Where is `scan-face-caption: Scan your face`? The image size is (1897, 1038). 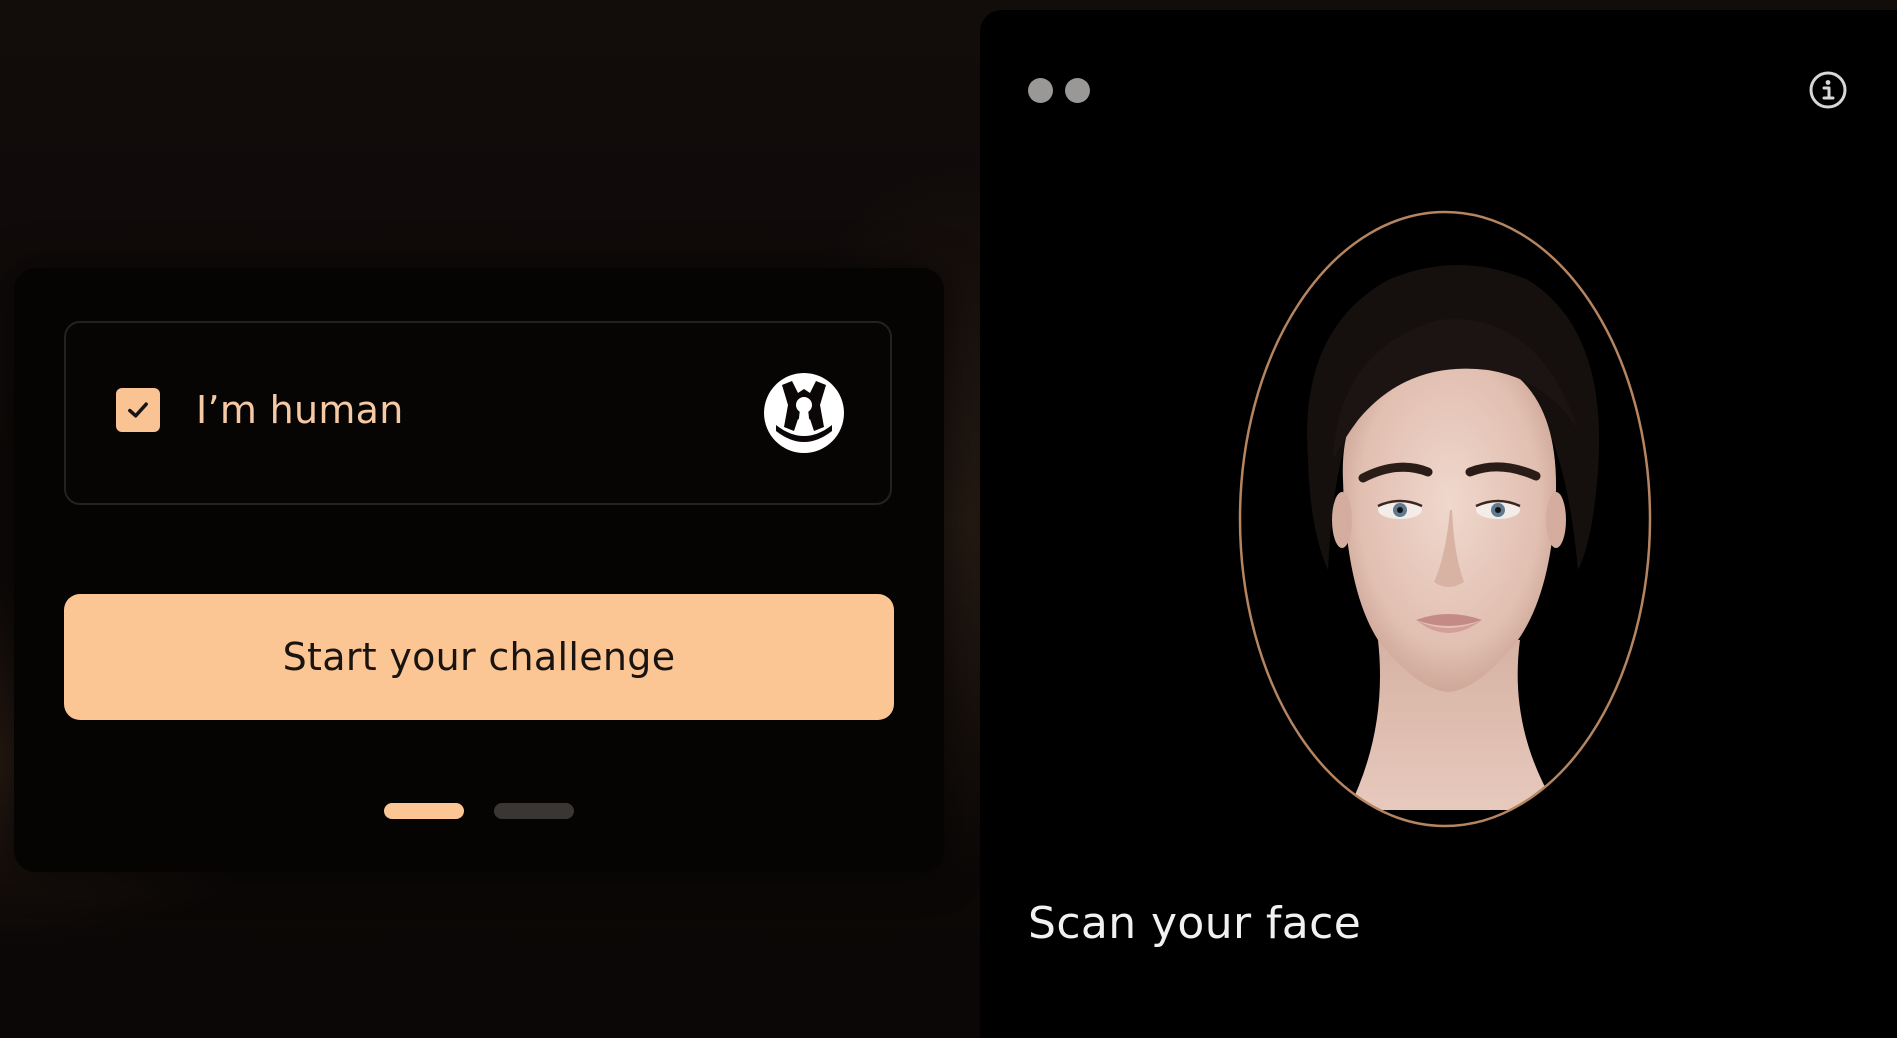 scan-face-caption: Scan your face is located at coordinates (1195, 923).